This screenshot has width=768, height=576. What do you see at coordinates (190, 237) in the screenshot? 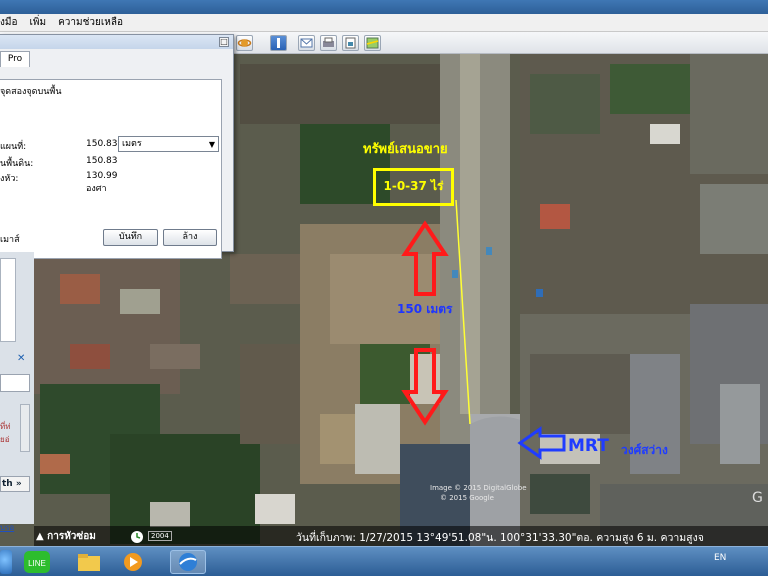
I see `clear-button: ล้าง` at bounding box center [190, 237].